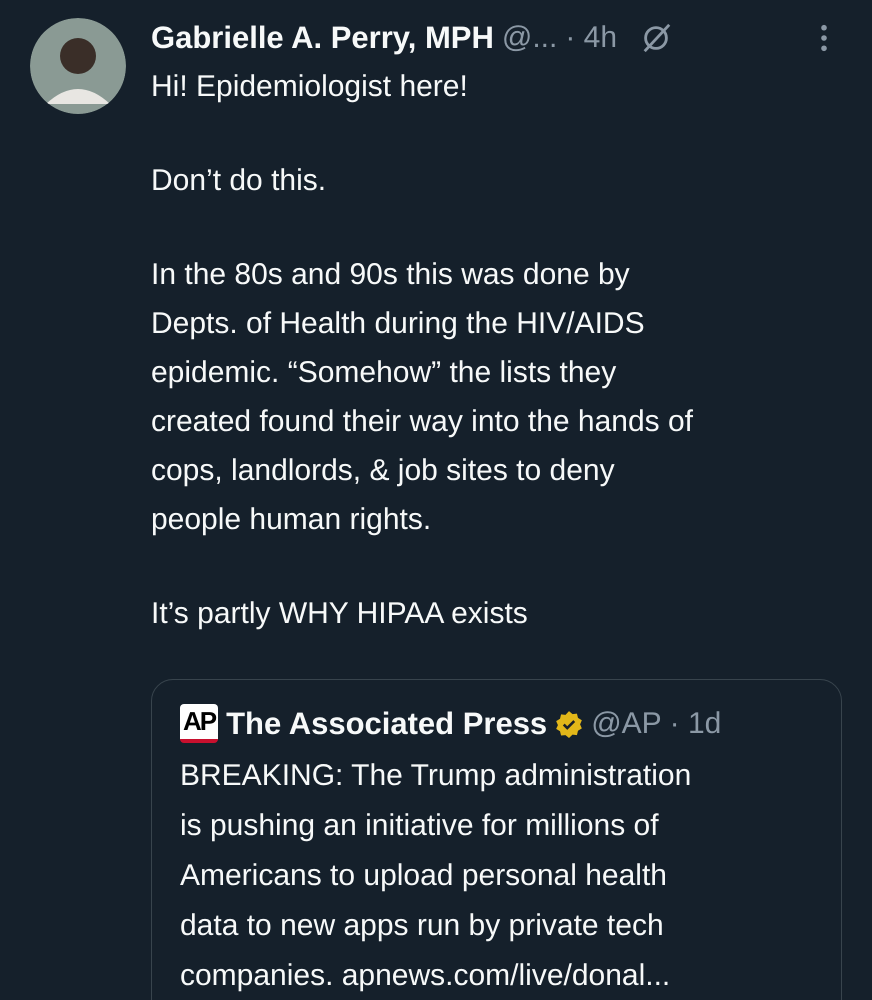 Image resolution: width=872 pixels, height=1000 pixels. What do you see at coordinates (199, 723) in the screenshot?
I see `news-logo: AP` at bounding box center [199, 723].